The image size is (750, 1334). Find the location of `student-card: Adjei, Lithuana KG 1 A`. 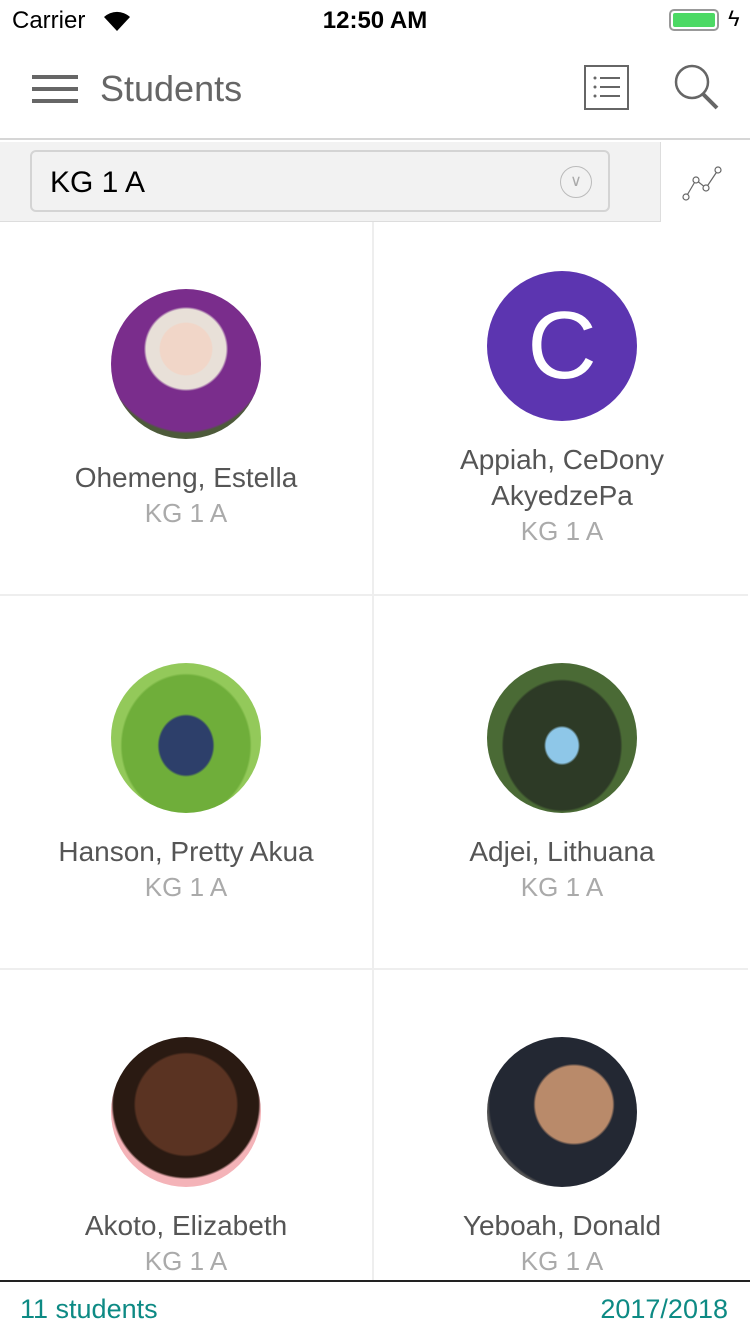

student-card: Adjei, Lithuana KG 1 A is located at coordinates (561, 783).